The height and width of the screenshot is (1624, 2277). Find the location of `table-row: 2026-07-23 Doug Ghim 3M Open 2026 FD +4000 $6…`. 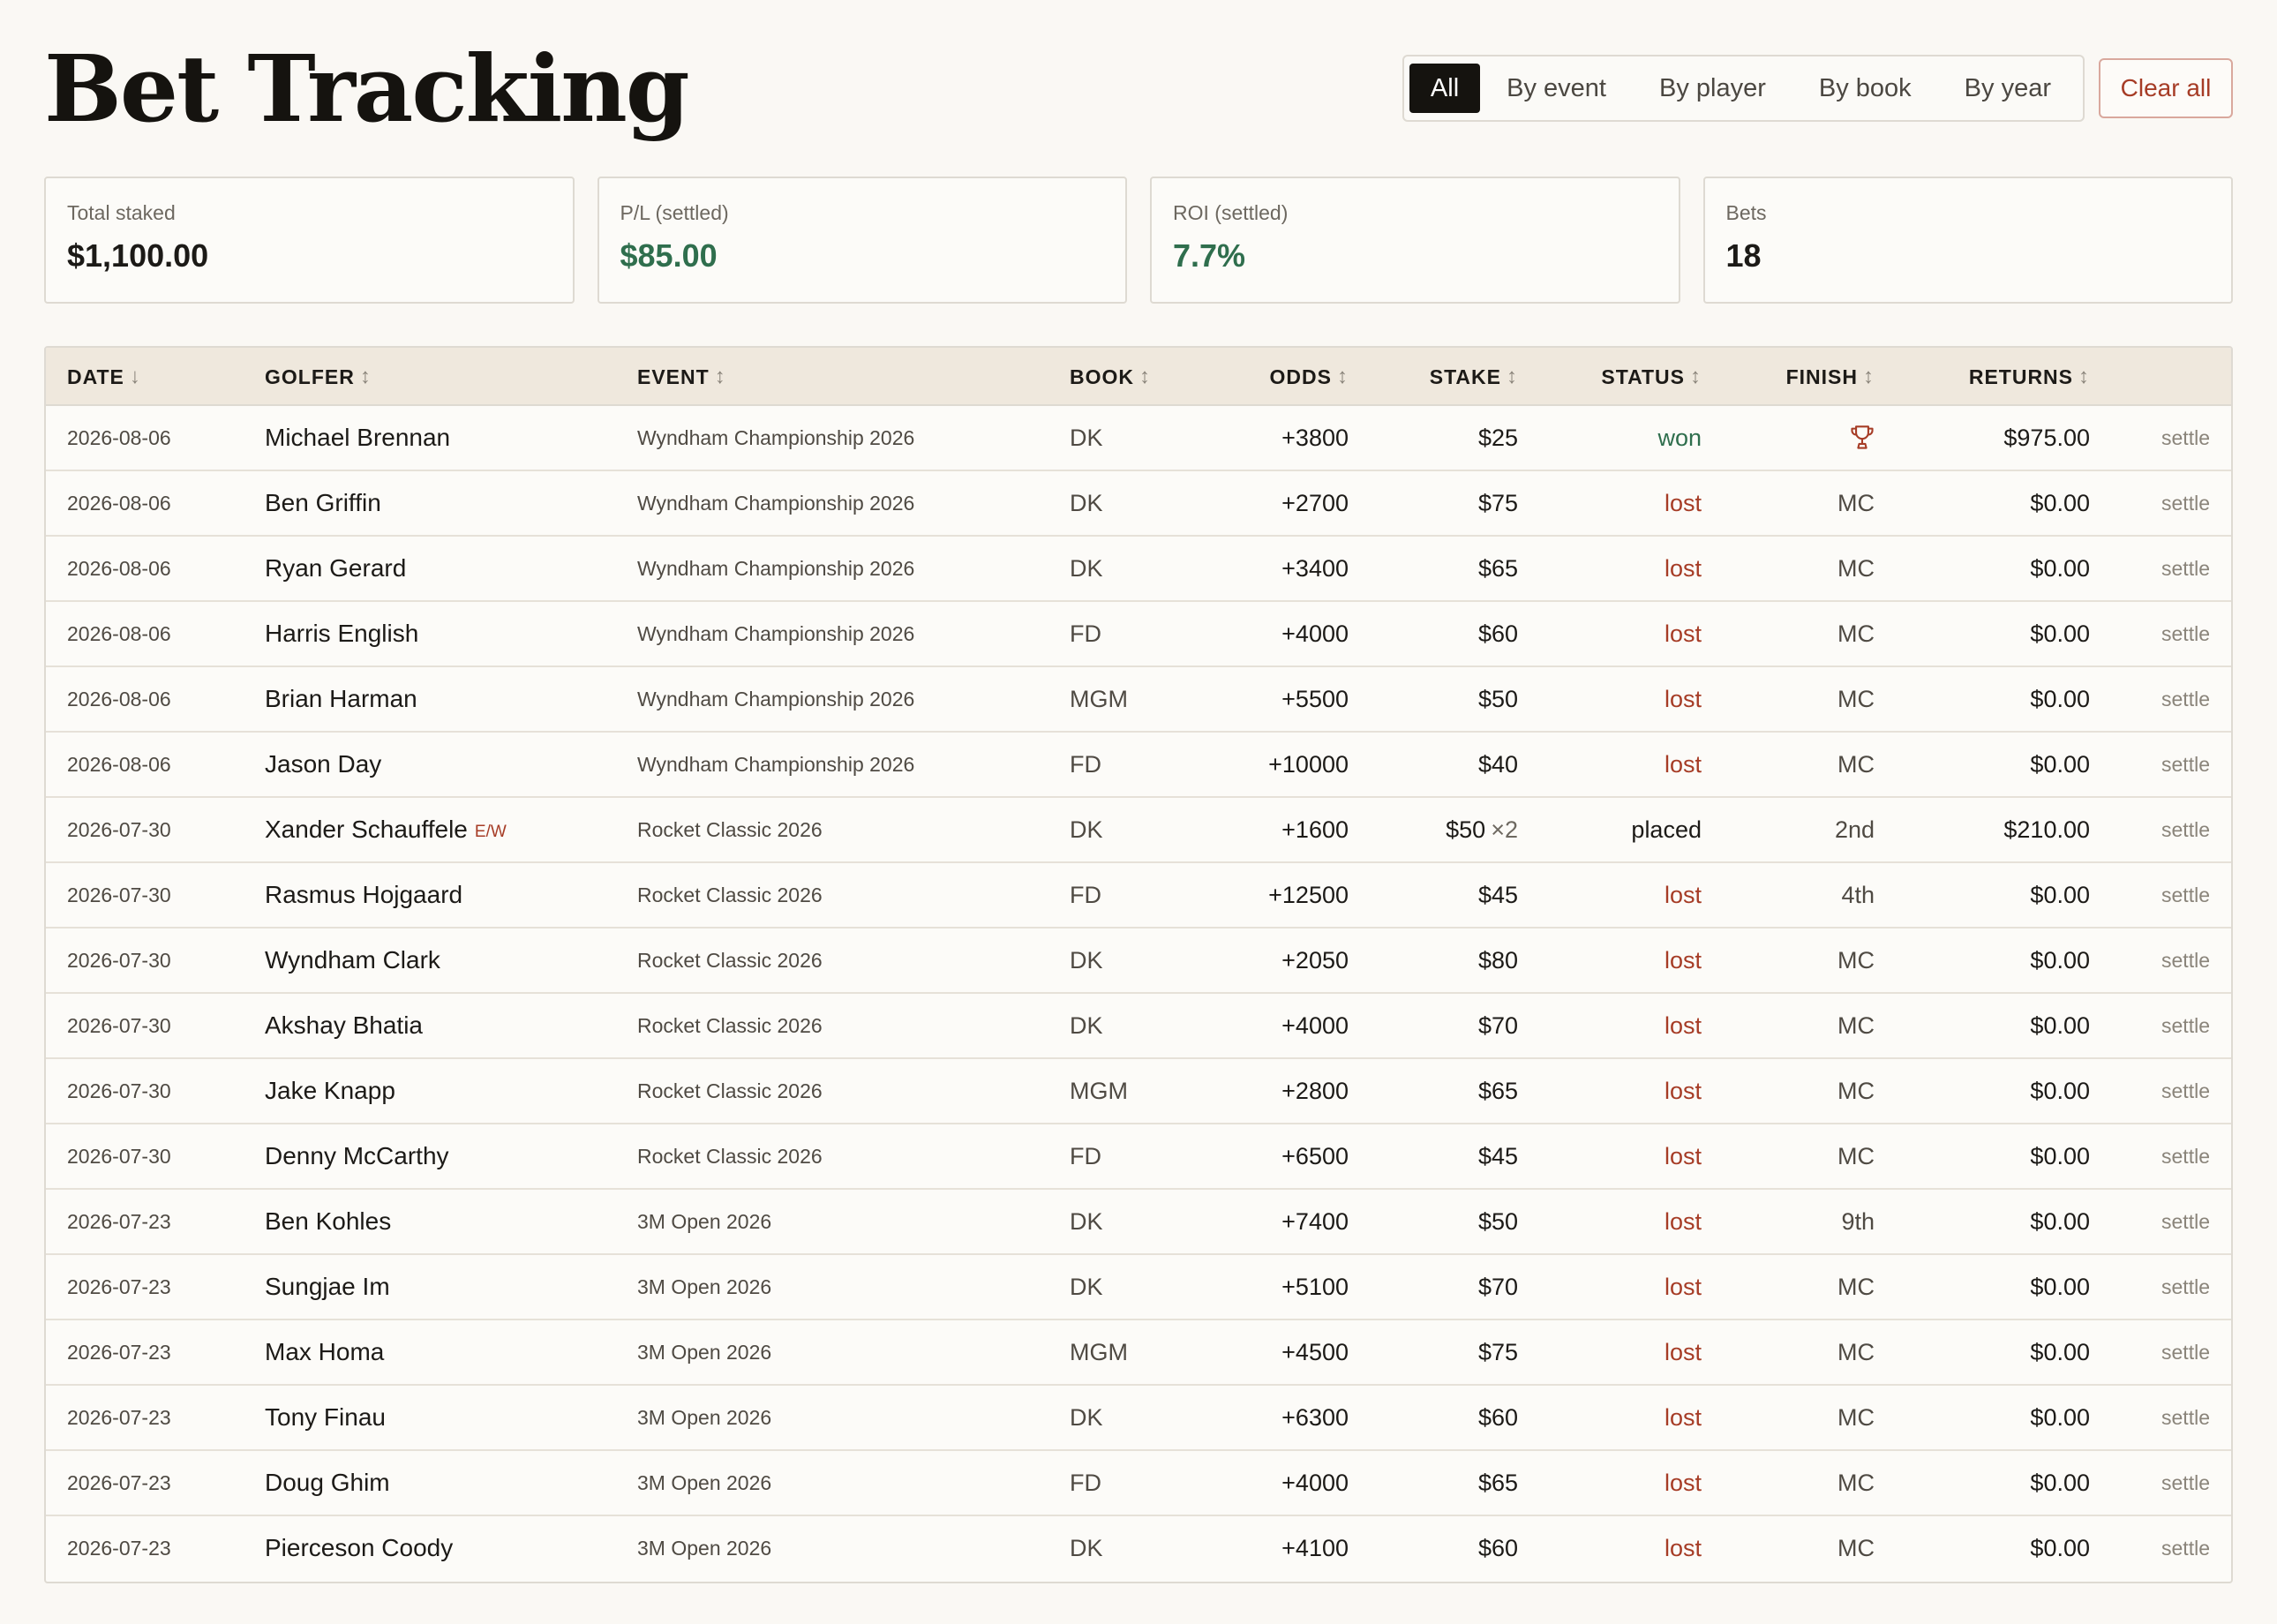

table-row: 2026-07-23 Doug Ghim 3M Open 2026 FD +4000 $6… is located at coordinates (1138, 1483).